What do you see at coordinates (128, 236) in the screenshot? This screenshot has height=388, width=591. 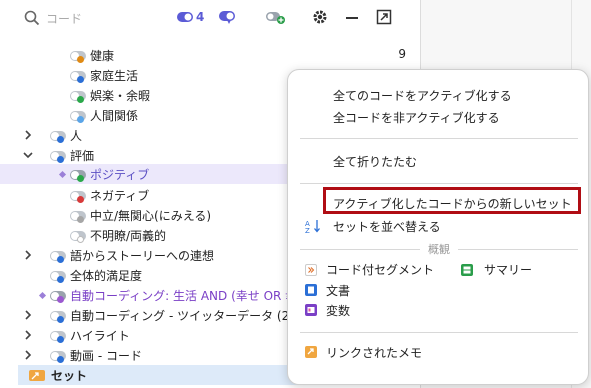 I see `code-label: 不明瞭/両義的` at bounding box center [128, 236].